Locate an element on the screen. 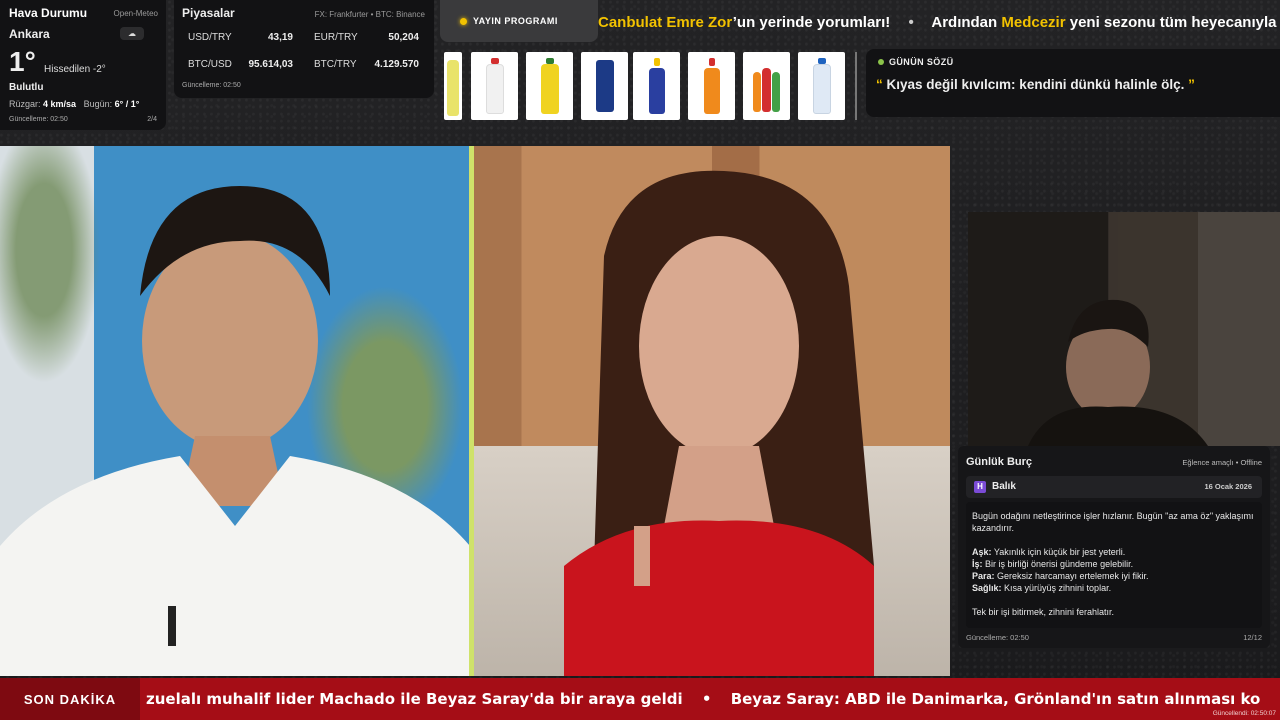 The image size is (1280, 720). strawberry-soda-bottle-icon is located at coordinates (494, 89).